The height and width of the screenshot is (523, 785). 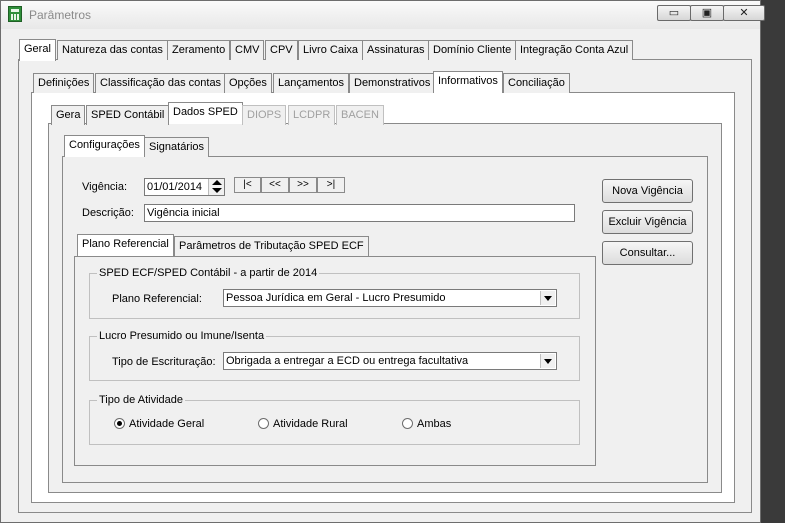 I want to click on atividade-rural-label: Atividade Rural, so click(x=310, y=424).